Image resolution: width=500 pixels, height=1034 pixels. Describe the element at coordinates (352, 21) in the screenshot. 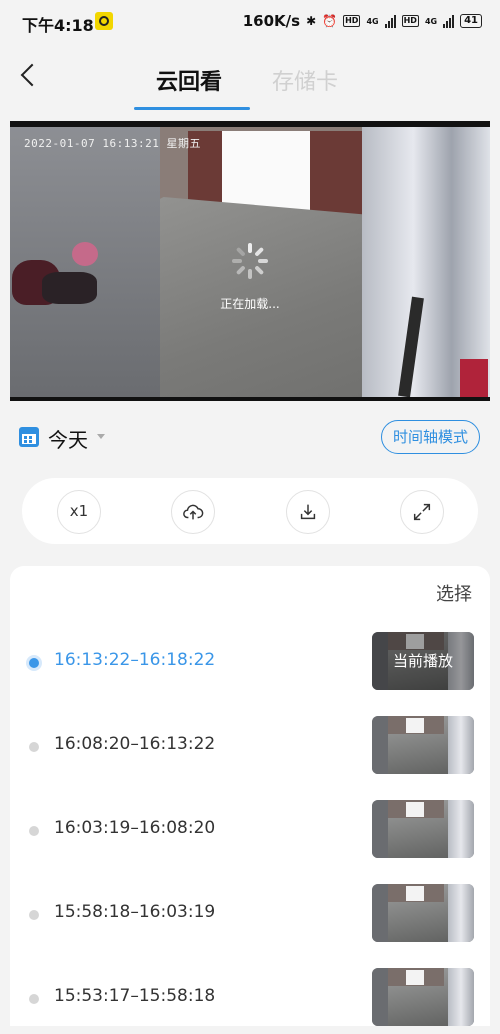

I see `hd-icon: HD` at that location.